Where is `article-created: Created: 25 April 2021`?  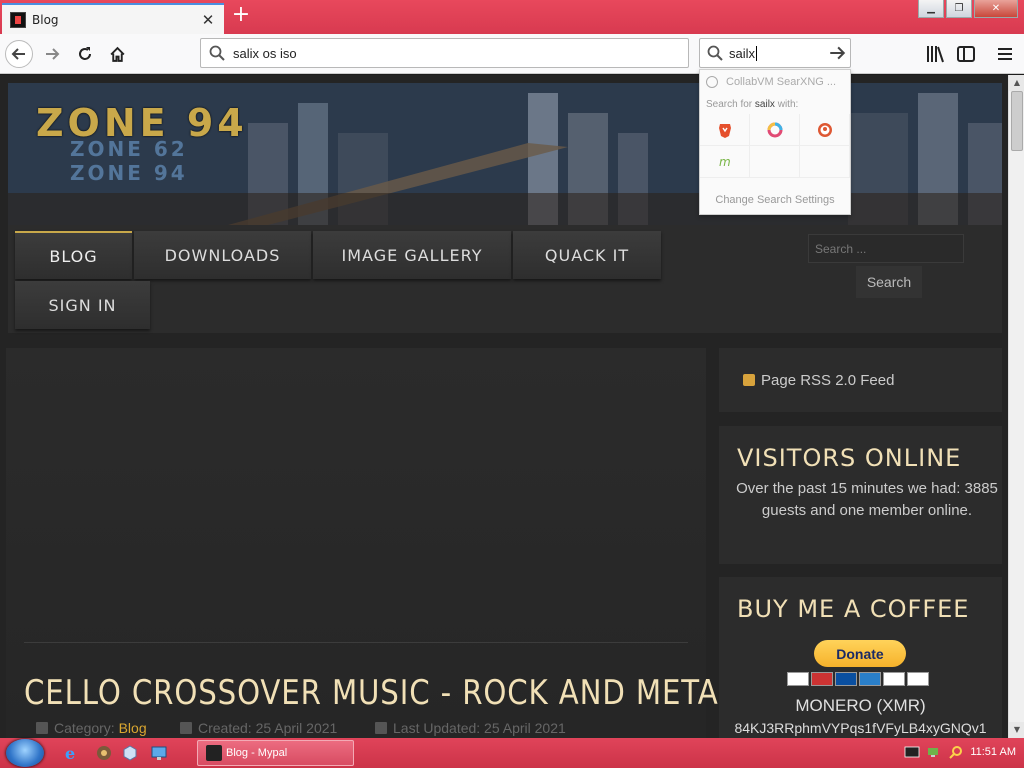
article-created: Created: 25 April 2021 is located at coordinates (258, 728).